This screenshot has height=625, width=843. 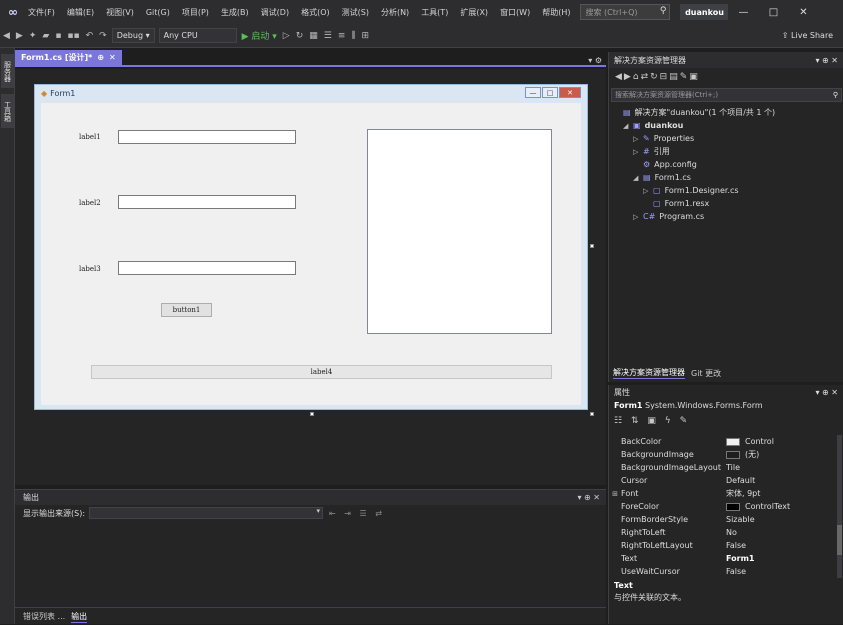 I want to click on start-debug-button: ▶ 启动 ▾, so click(x=259, y=35).